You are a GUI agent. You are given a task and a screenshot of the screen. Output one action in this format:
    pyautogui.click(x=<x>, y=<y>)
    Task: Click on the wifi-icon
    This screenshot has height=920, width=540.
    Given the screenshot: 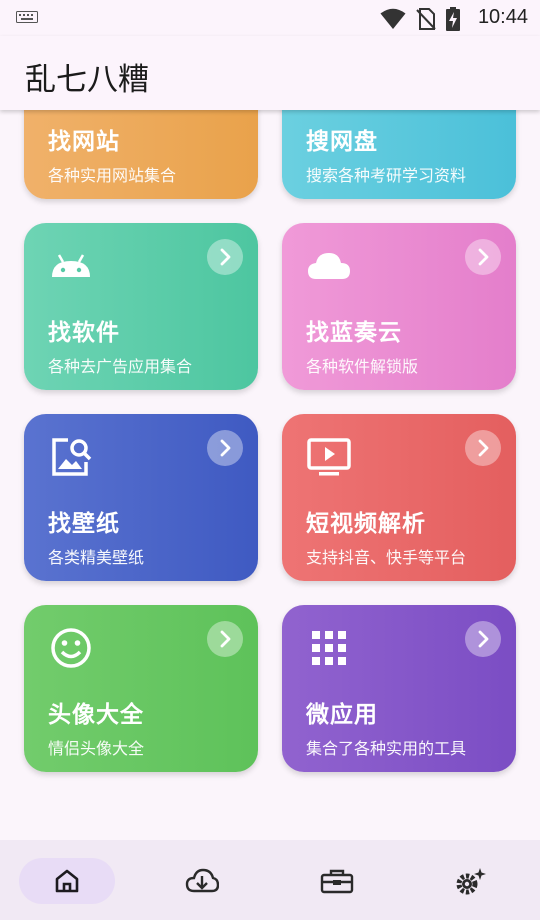 What is the action you would take?
    pyautogui.click(x=393, y=18)
    